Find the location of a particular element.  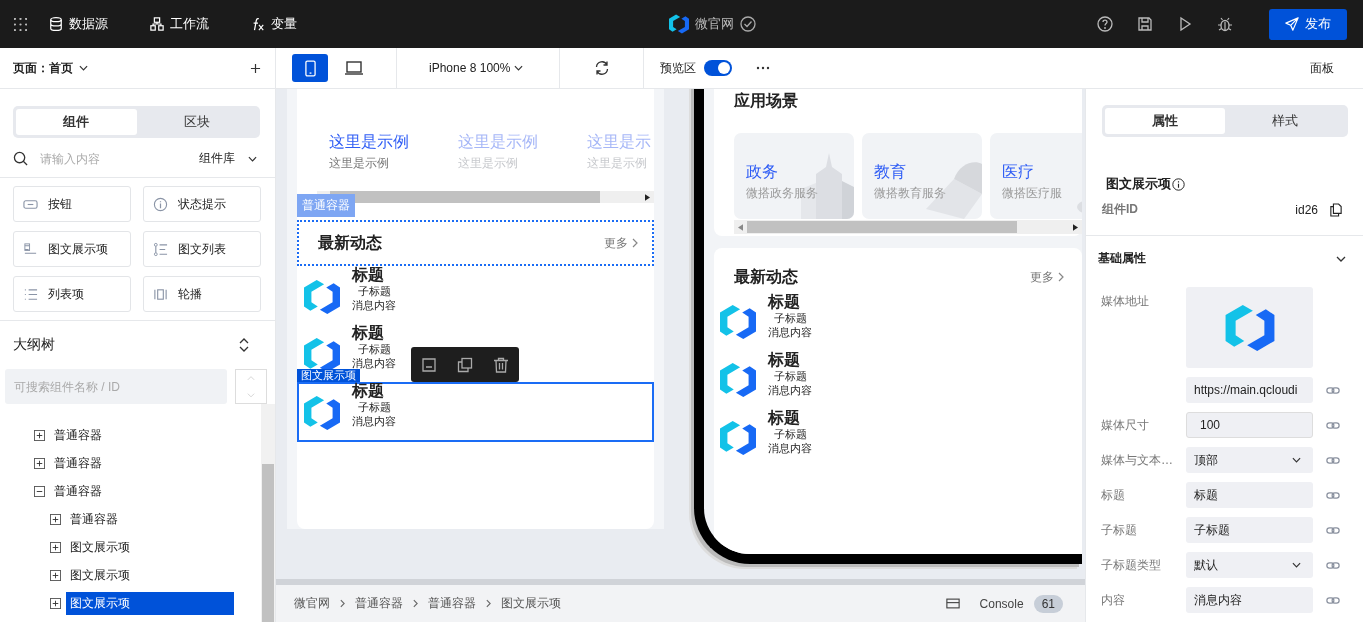

page-dropdown: 页面：首页 is located at coordinates (50, 68).